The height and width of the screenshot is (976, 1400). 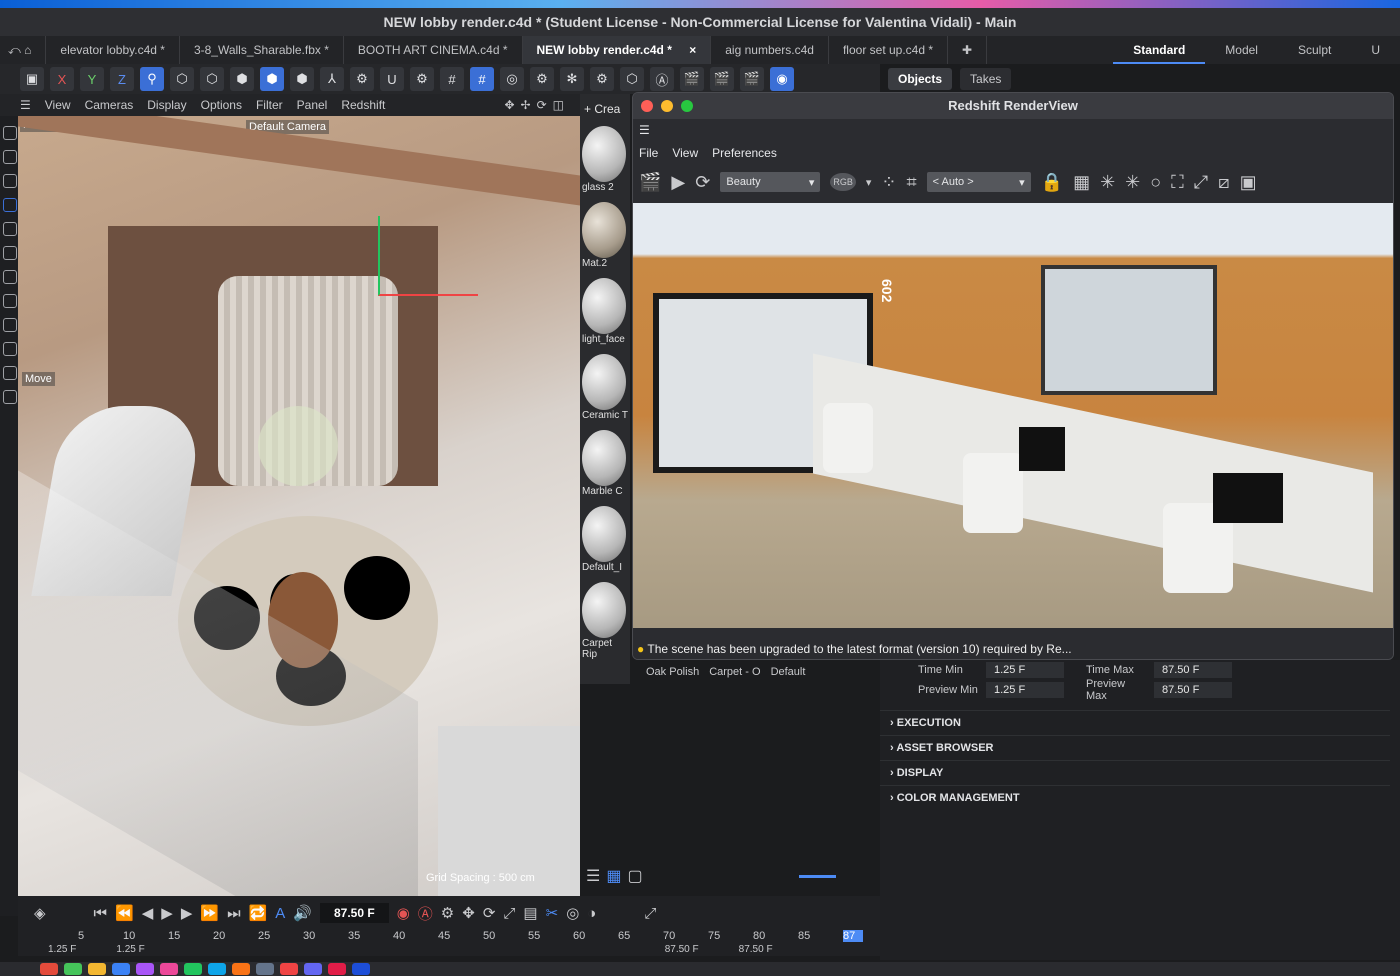 What do you see at coordinates (702, 182) in the screenshot?
I see `refresh-icon: ⟳` at bounding box center [702, 182].